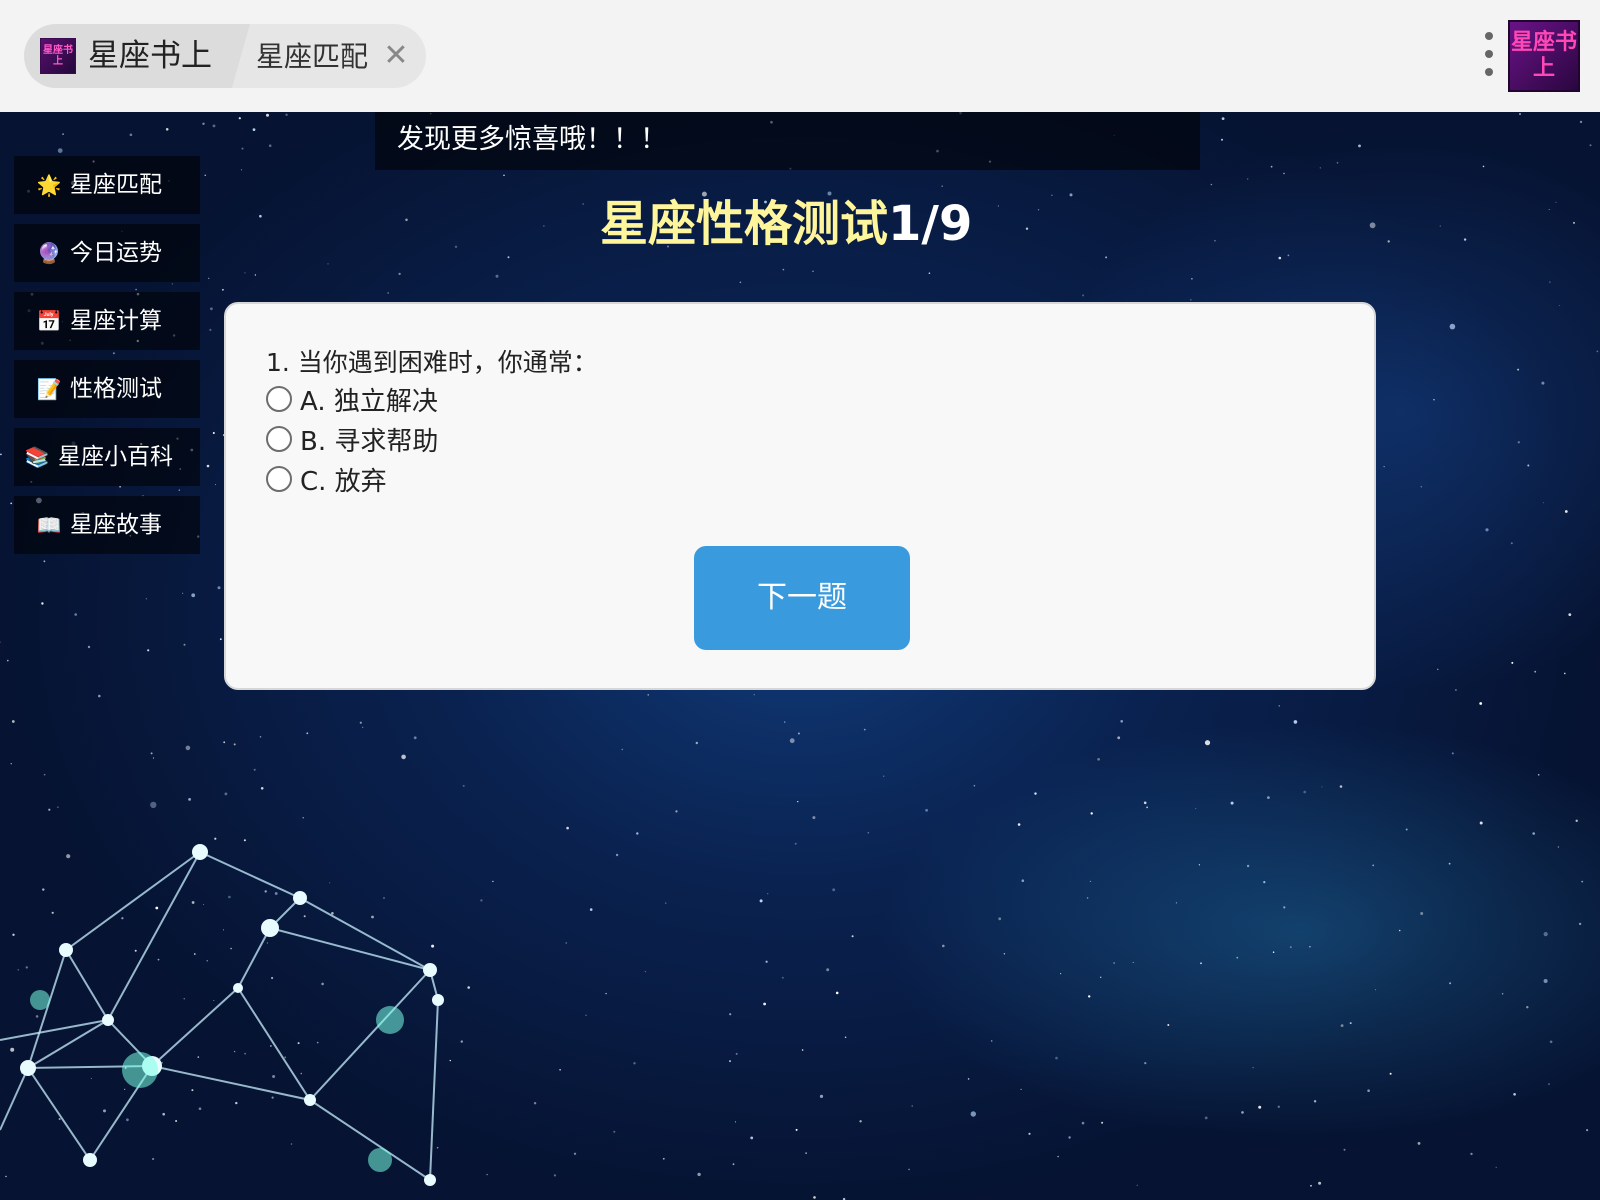 This screenshot has height=1200, width=1600. I want to click on tab-constellation-match: 星座匹配, so click(312, 57).